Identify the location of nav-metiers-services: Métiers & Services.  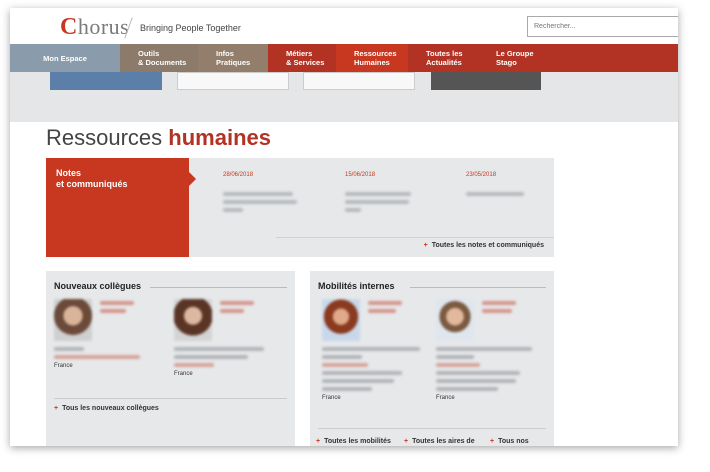
(302, 58).